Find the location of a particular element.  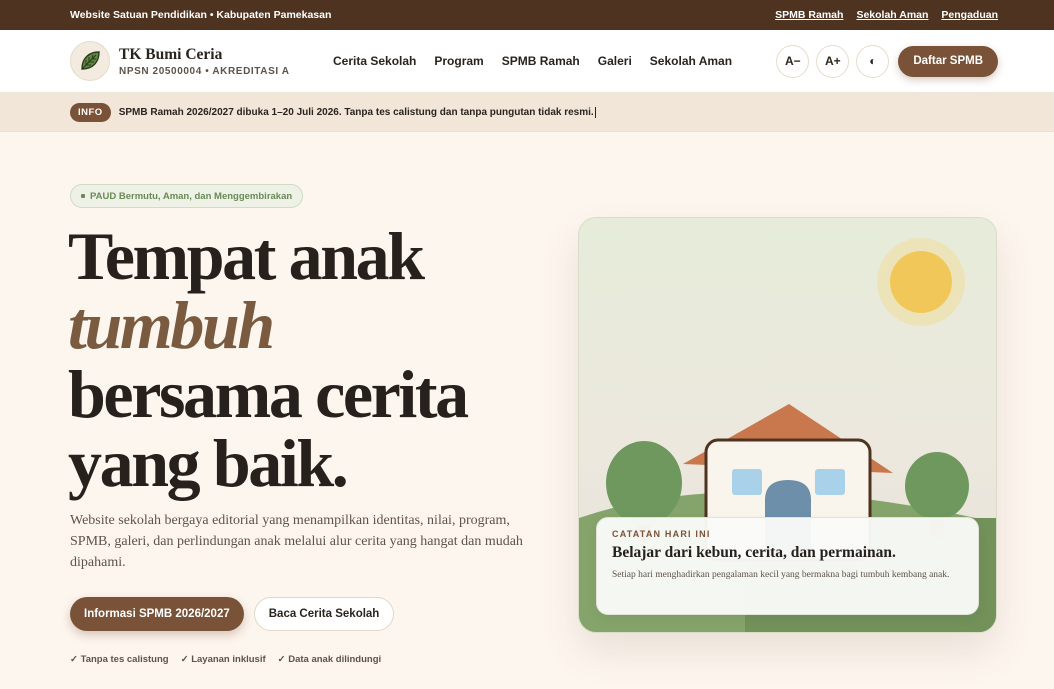

hero-pill: PAUD Bermutu, Aman, dan Menggembirakan is located at coordinates (187, 196).